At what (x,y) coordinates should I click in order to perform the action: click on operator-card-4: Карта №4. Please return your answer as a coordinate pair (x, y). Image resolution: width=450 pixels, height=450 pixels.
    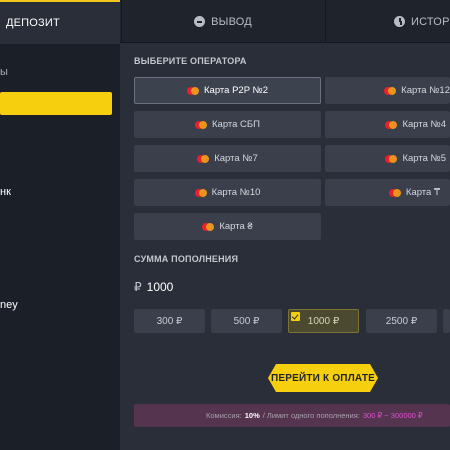
    Looking at the image, I should click on (387, 124).